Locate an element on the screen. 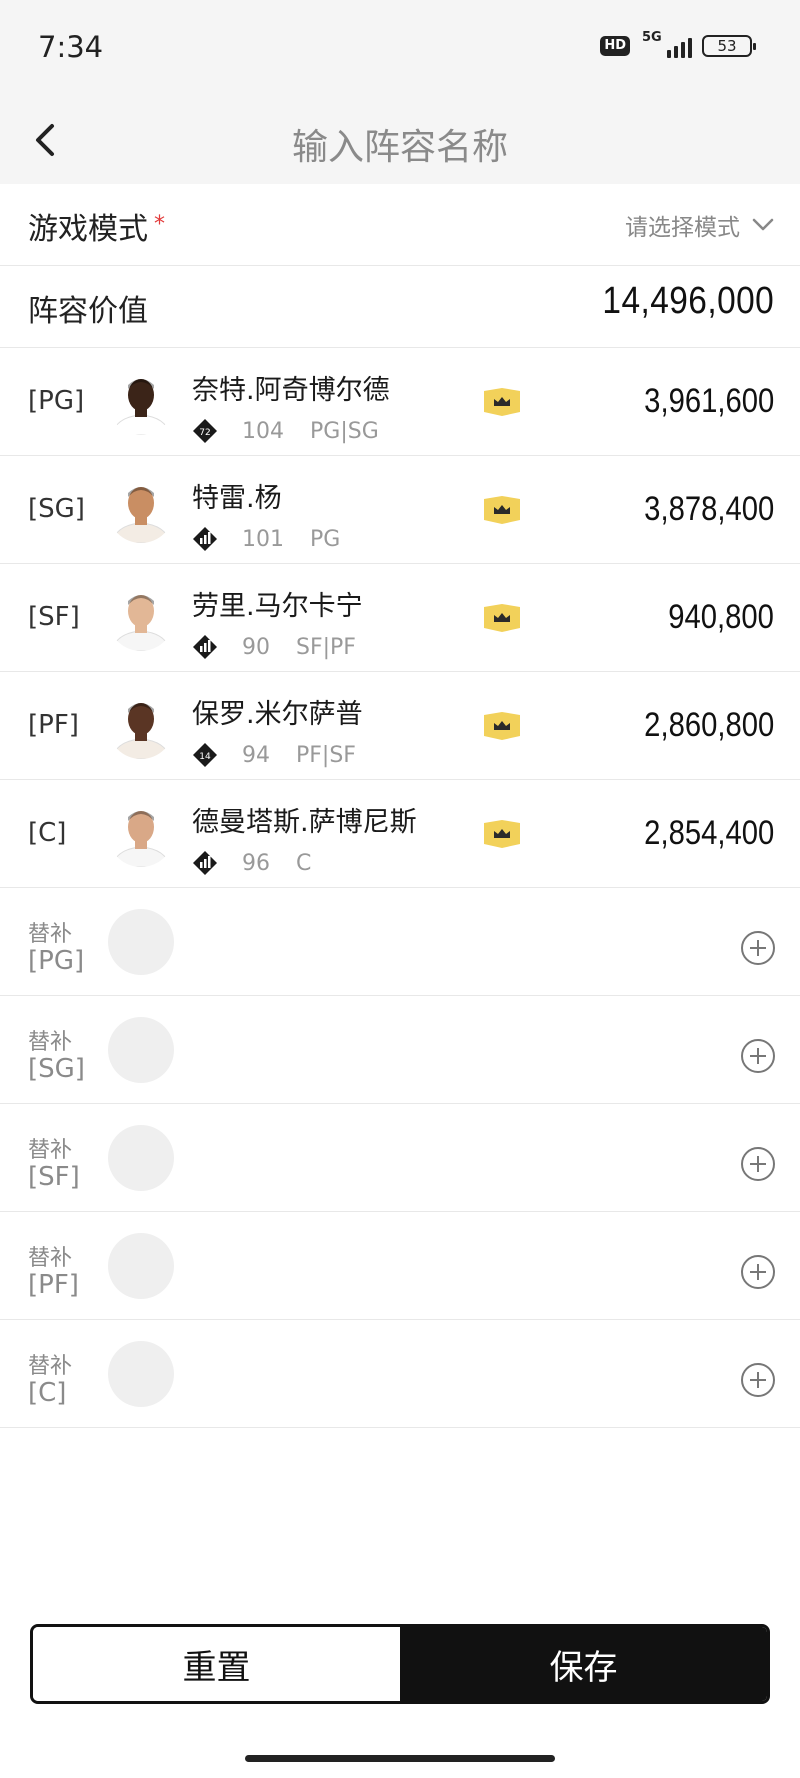  position-label: [SF] is located at coordinates (54, 617).